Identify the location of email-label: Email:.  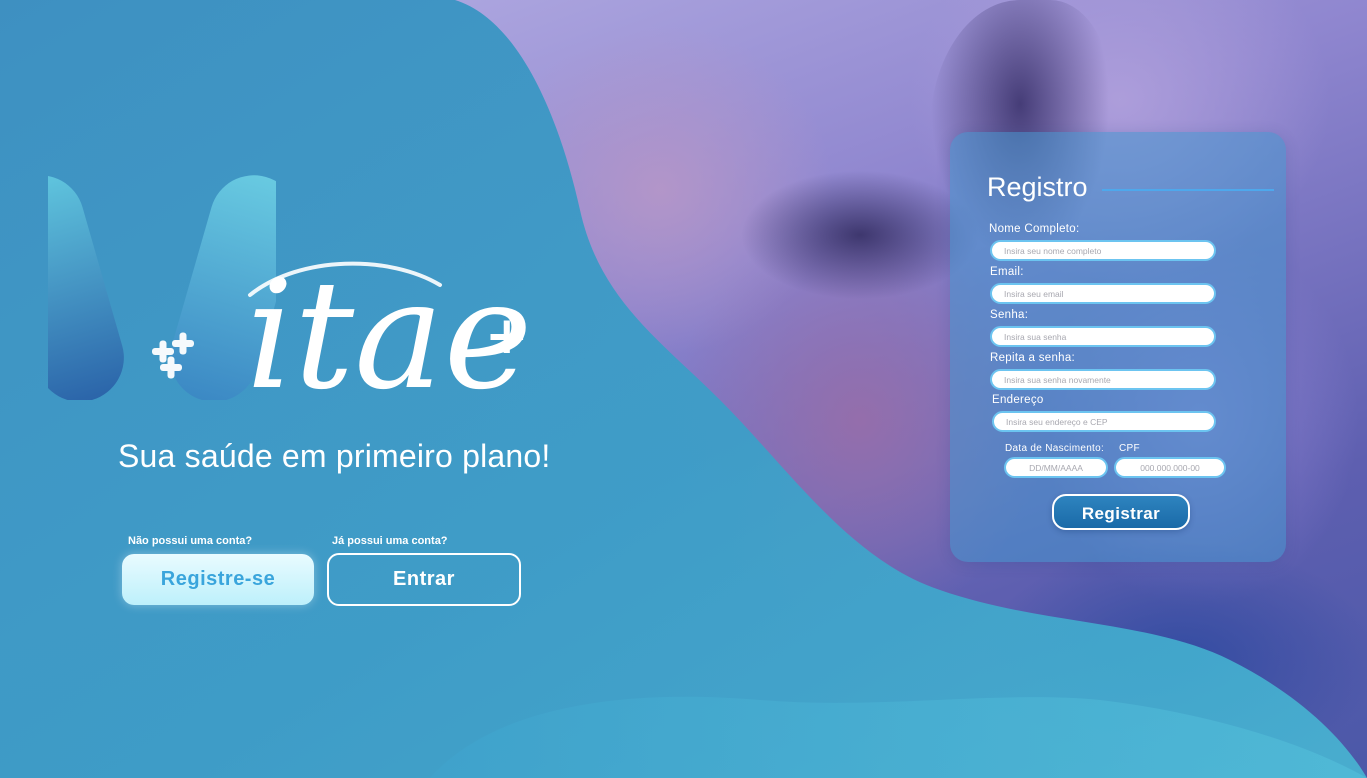
(1007, 272).